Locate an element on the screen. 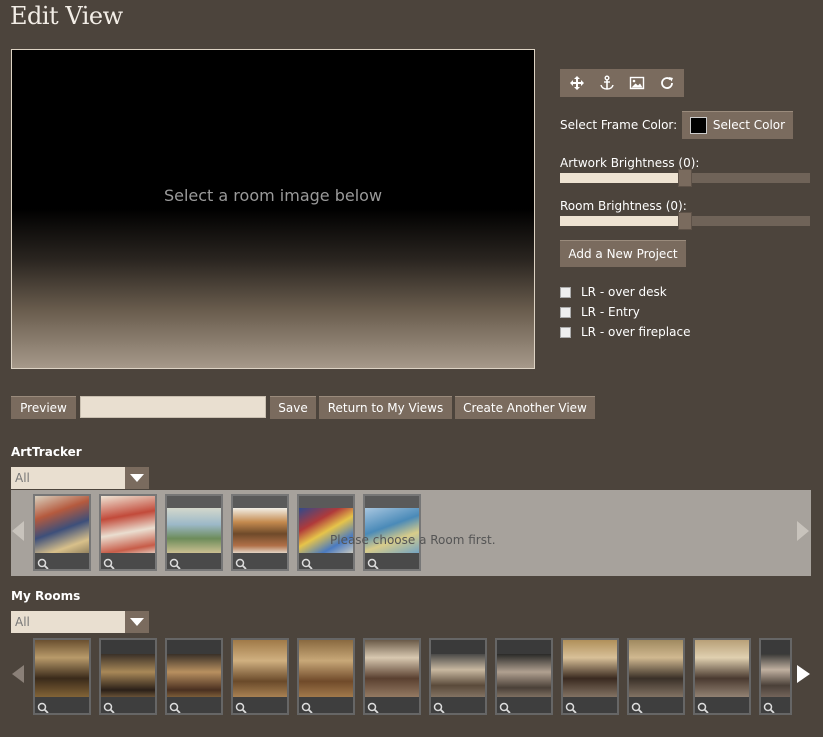 The image size is (823, 737). refresh-icon is located at coordinates (667, 83).